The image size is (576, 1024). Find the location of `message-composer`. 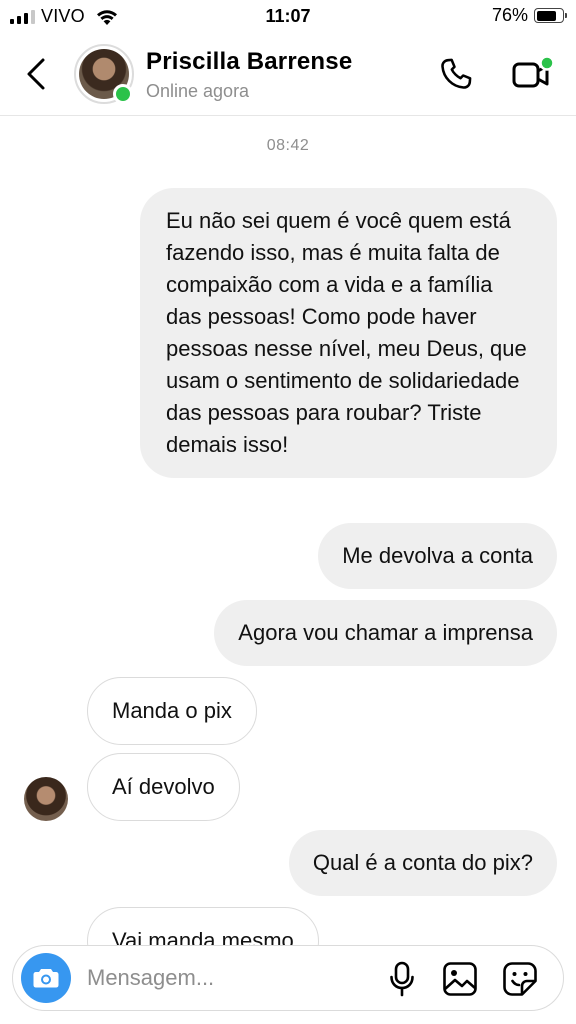

message-composer is located at coordinates (288, 978).